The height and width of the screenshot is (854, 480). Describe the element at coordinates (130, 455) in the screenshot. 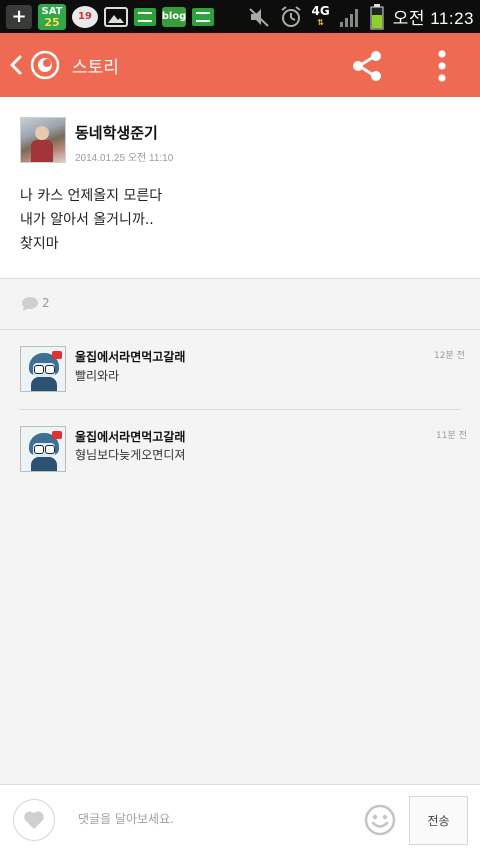

I see `comment-text: 형님보다늦게오면디져` at that location.